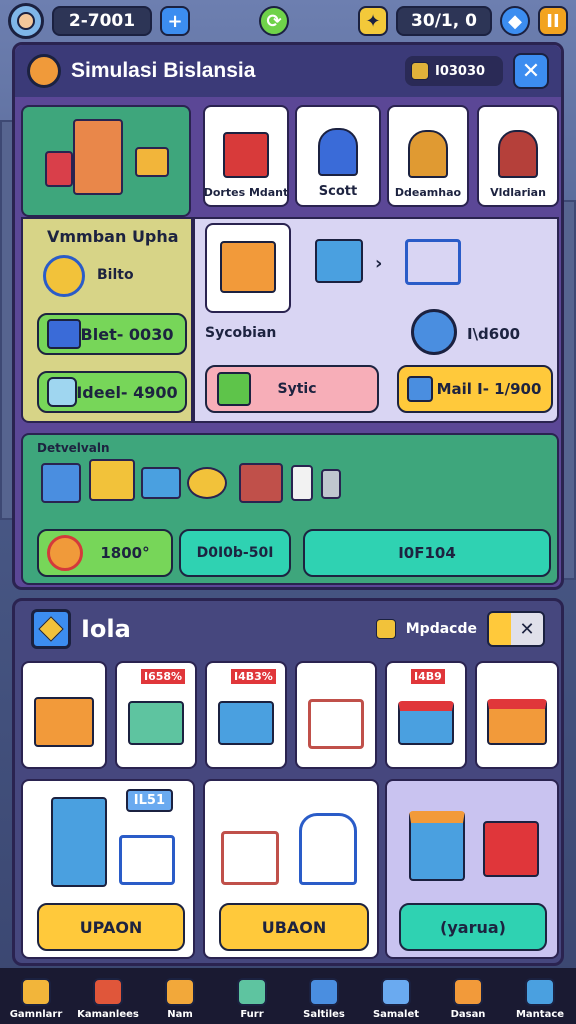 The height and width of the screenshot is (1024, 576). What do you see at coordinates (339, 261) in the screenshot?
I see `basket-icon` at bounding box center [339, 261].